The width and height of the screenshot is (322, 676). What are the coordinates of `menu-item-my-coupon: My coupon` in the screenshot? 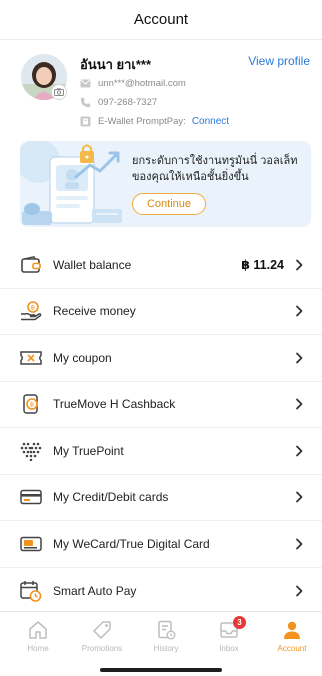 It's located at (161, 358).